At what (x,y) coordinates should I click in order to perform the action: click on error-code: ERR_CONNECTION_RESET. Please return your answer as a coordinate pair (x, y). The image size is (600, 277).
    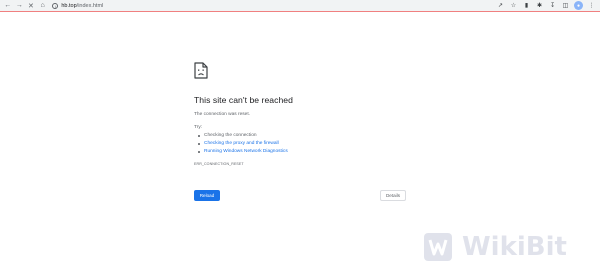
    Looking at the image, I should click on (219, 164).